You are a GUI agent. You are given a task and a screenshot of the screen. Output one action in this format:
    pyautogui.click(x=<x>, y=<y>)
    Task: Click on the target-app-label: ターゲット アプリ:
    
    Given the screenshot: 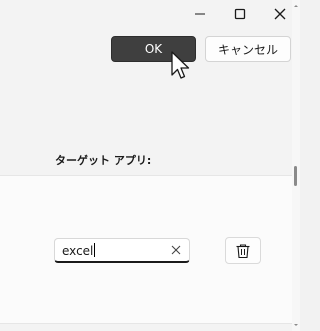 What is the action you would take?
    pyautogui.click(x=103, y=160)
    